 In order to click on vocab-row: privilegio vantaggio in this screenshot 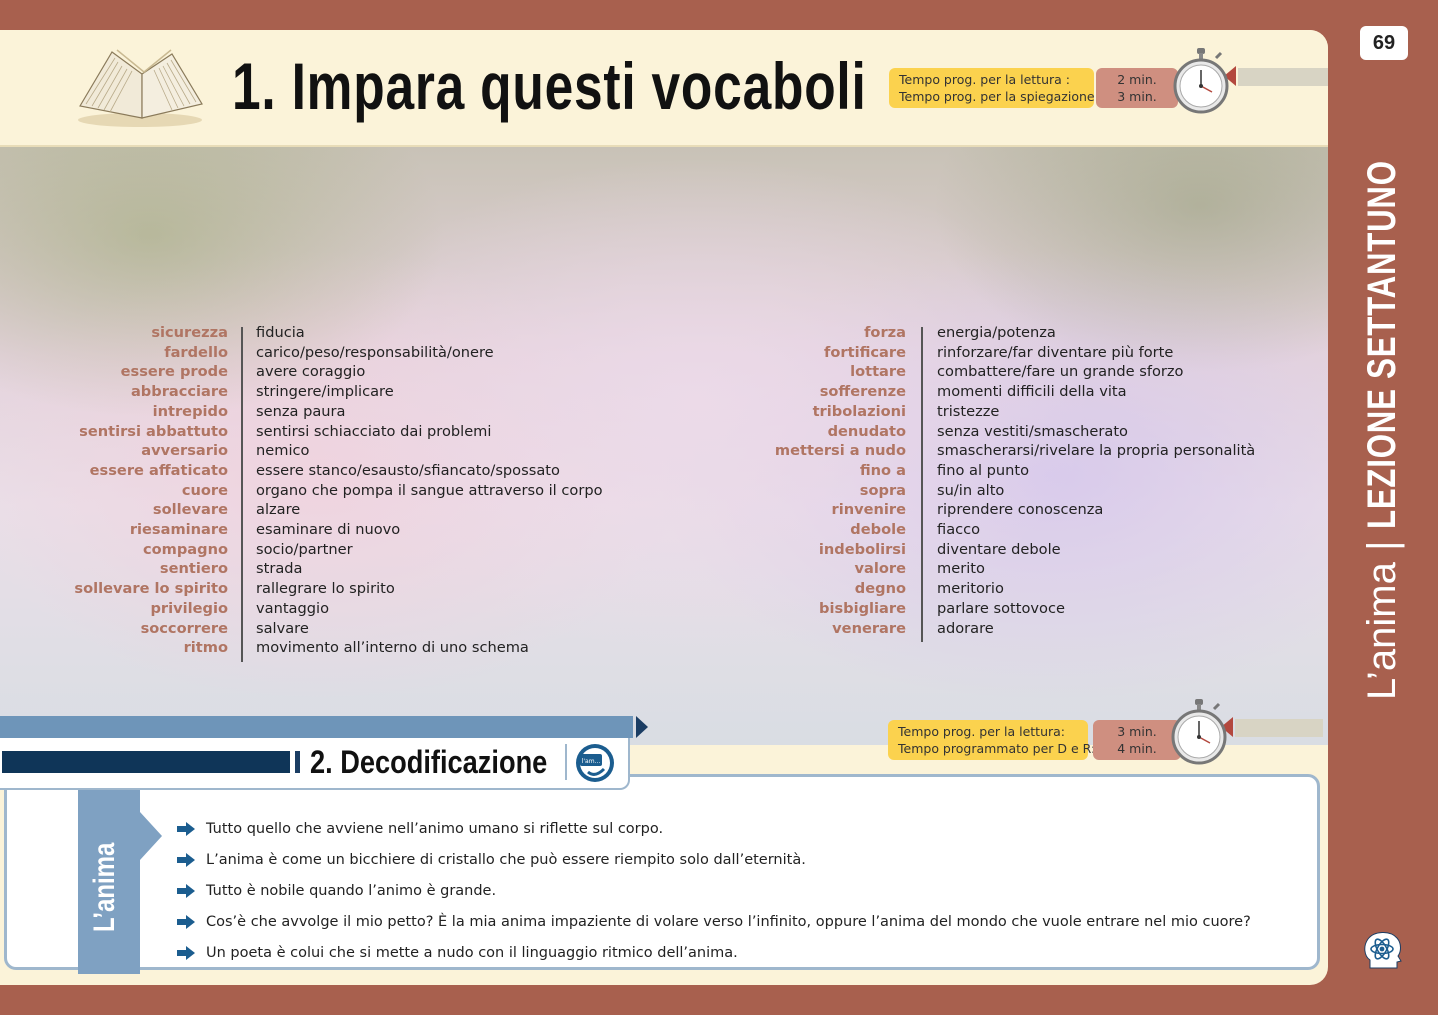, I will do `click(331, 609)`.